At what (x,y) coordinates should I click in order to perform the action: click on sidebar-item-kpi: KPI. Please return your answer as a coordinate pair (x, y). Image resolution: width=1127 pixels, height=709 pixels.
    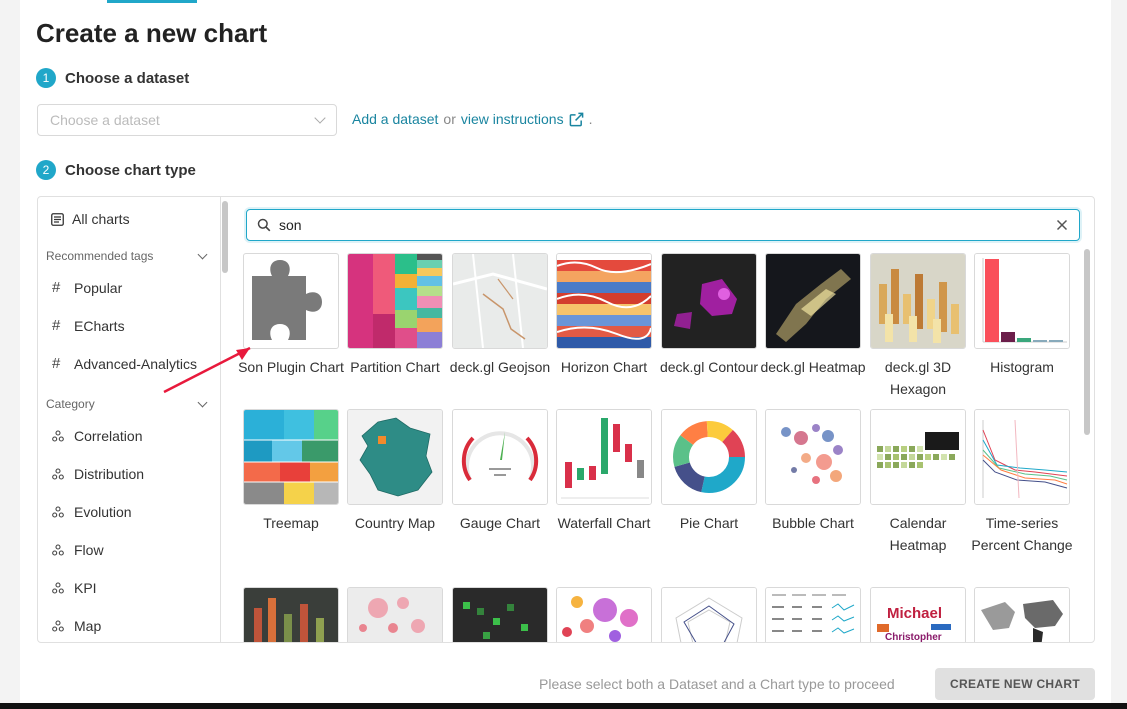
    Looking at the image, I should click on (74, 588).